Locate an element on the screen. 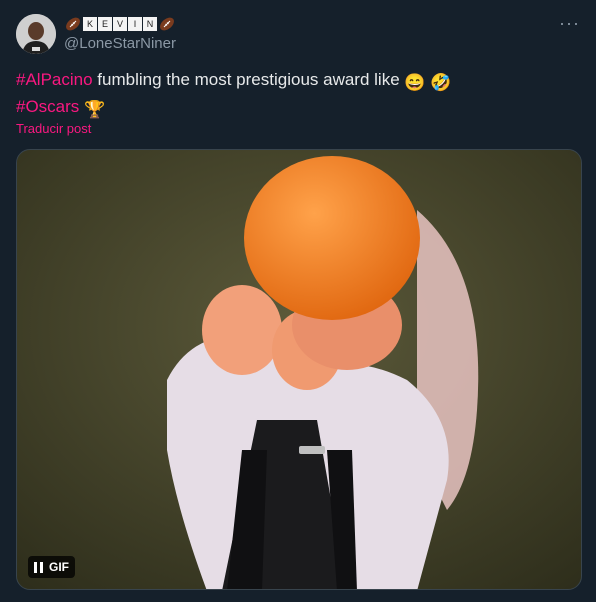 Image resolution: width=596 pixels, height=602 pixels. hashtag-link: #AlPacino is located at coordinates (54, 79).